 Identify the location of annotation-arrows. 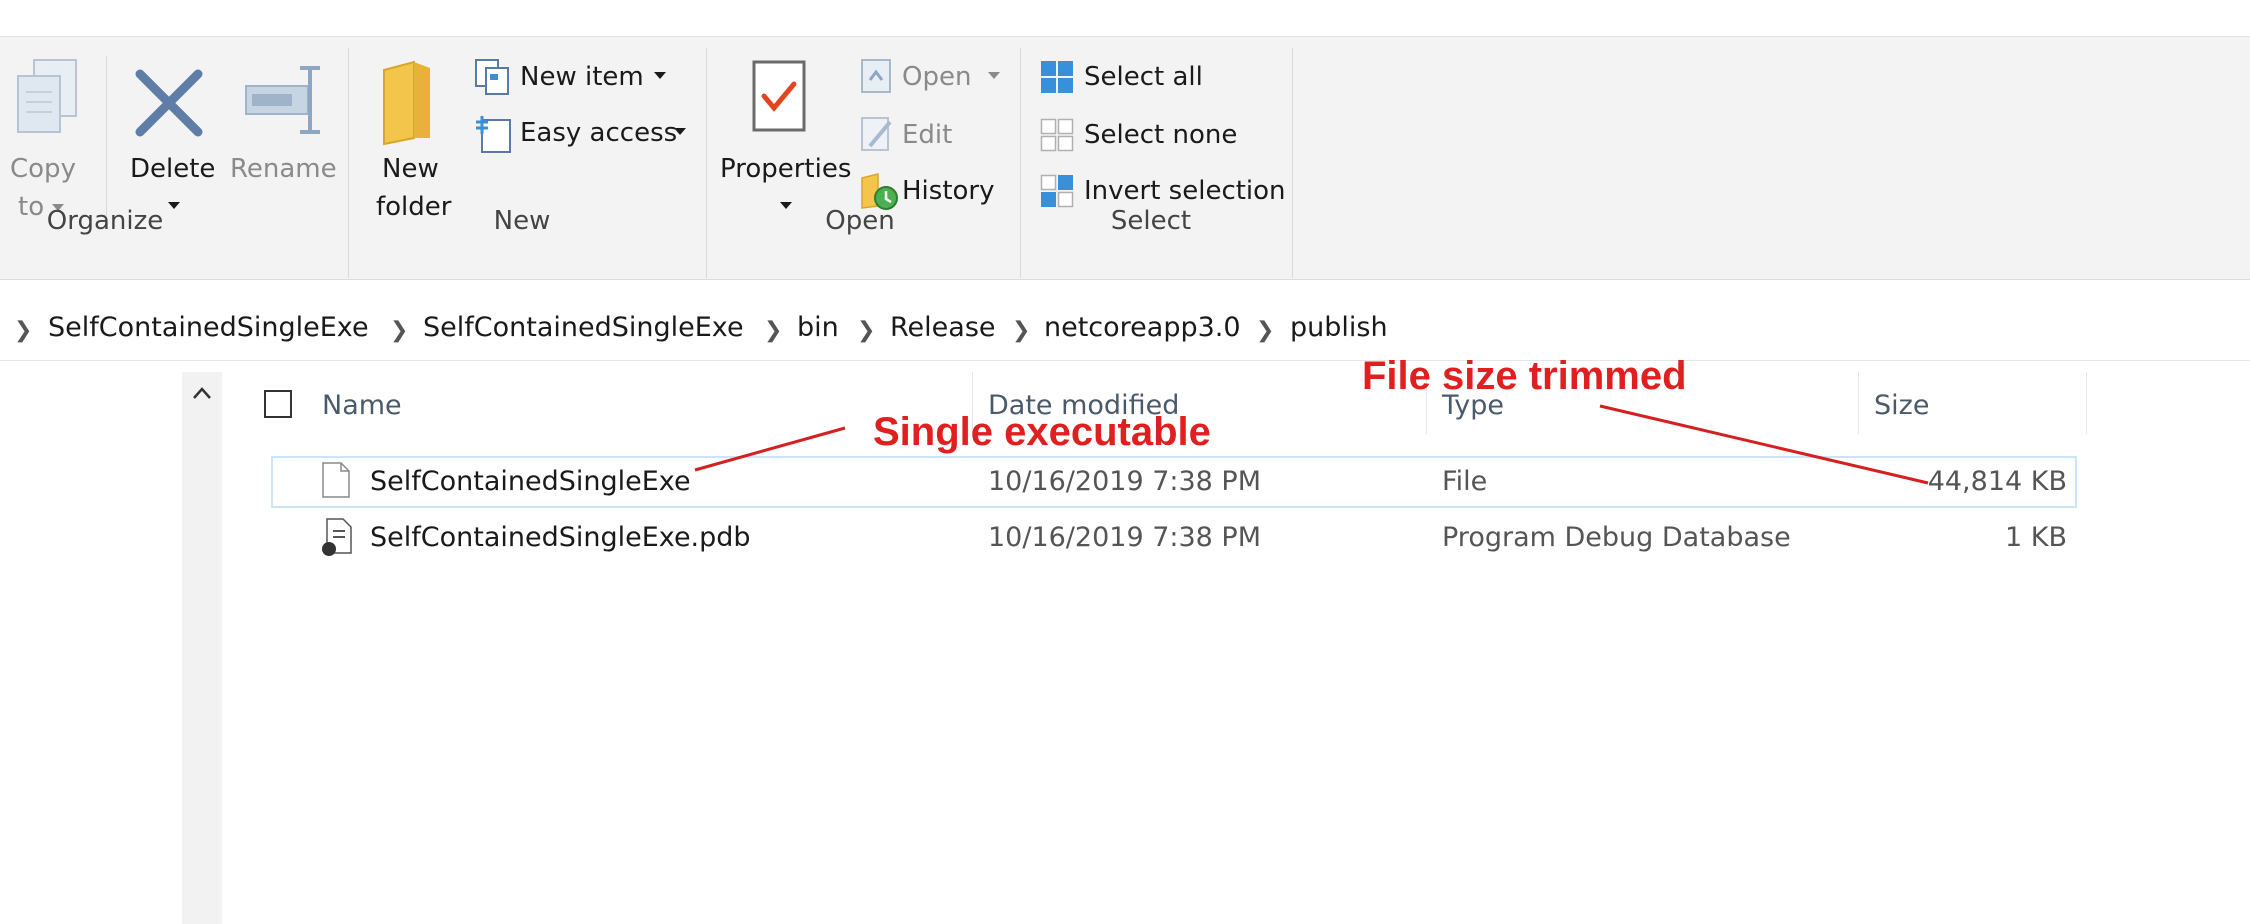
(1311, 444).